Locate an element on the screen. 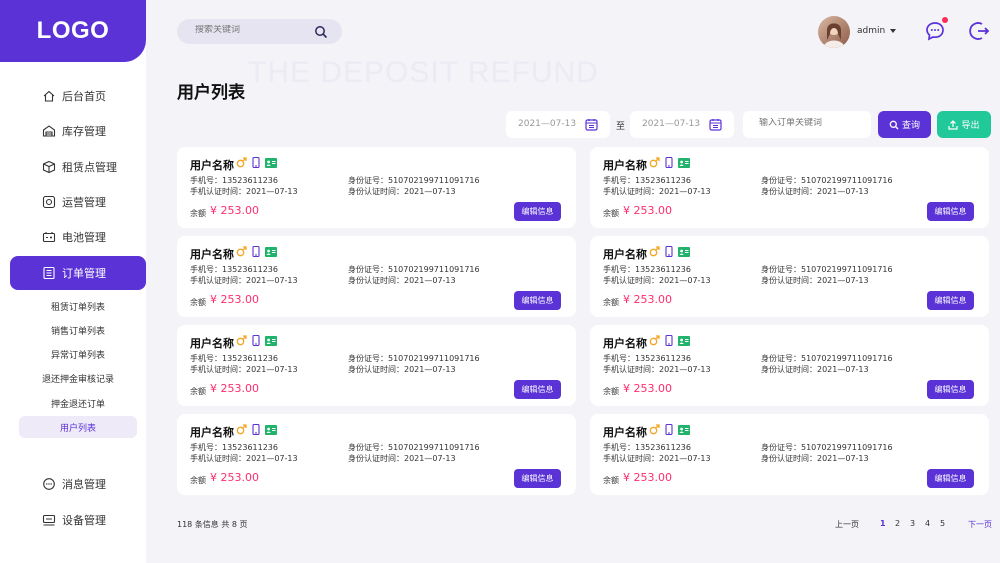 Image resolution: width=1000 pixels, height=563 pixels. export-button: 导出 is located at coordinates (964, 124).